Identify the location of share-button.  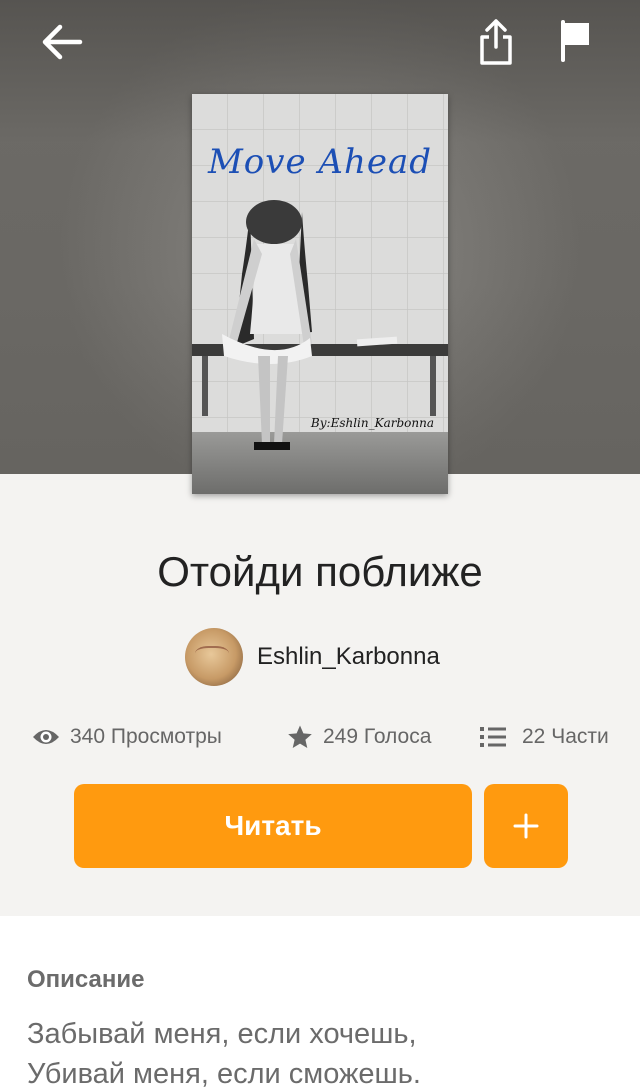
(496, 42).